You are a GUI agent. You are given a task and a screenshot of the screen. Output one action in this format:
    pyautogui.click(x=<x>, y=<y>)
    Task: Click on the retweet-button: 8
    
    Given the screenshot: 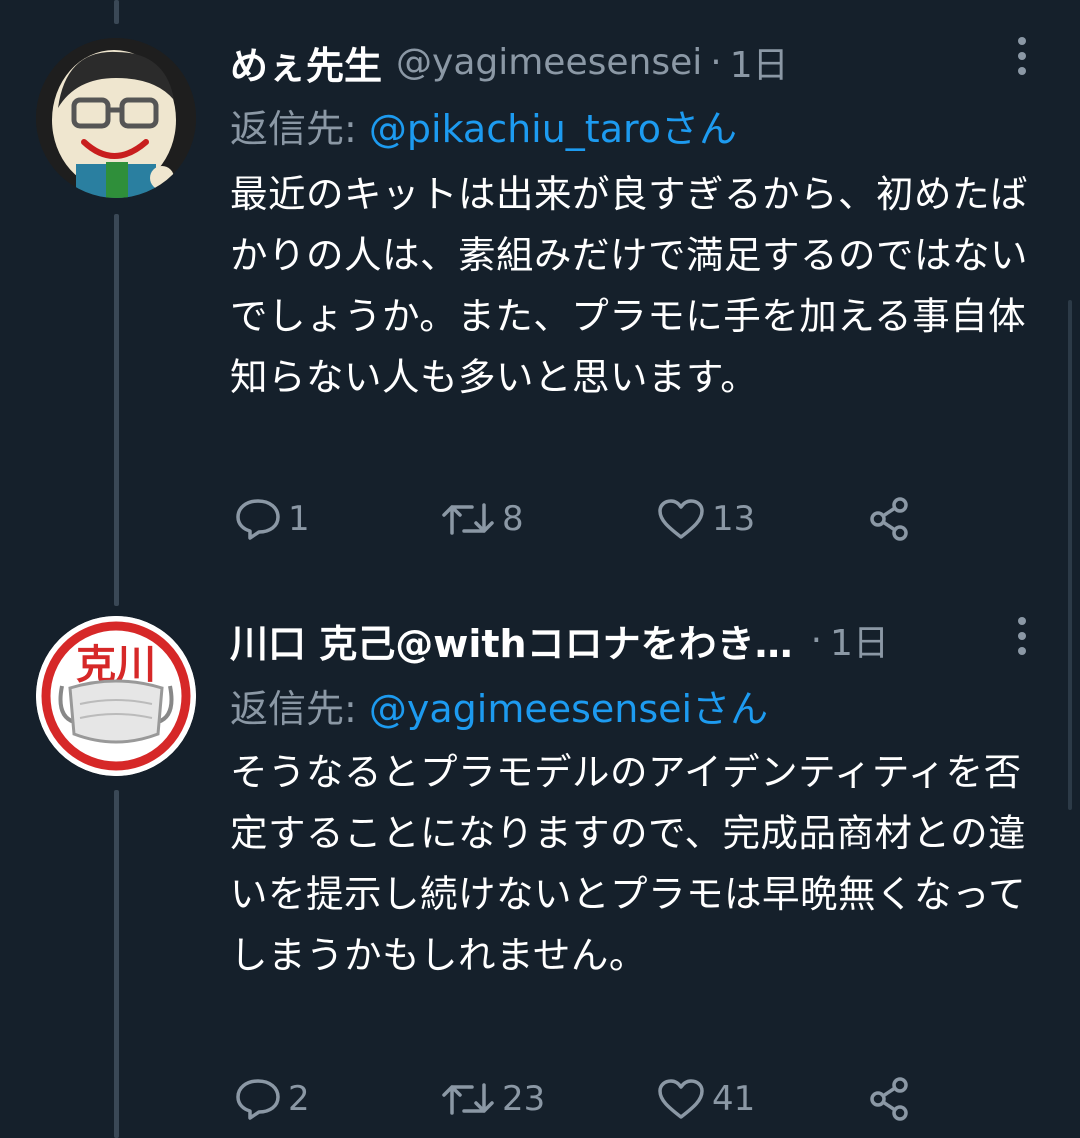 What is the action you would take?
    pyautogui.click(x=482, y=519)
    